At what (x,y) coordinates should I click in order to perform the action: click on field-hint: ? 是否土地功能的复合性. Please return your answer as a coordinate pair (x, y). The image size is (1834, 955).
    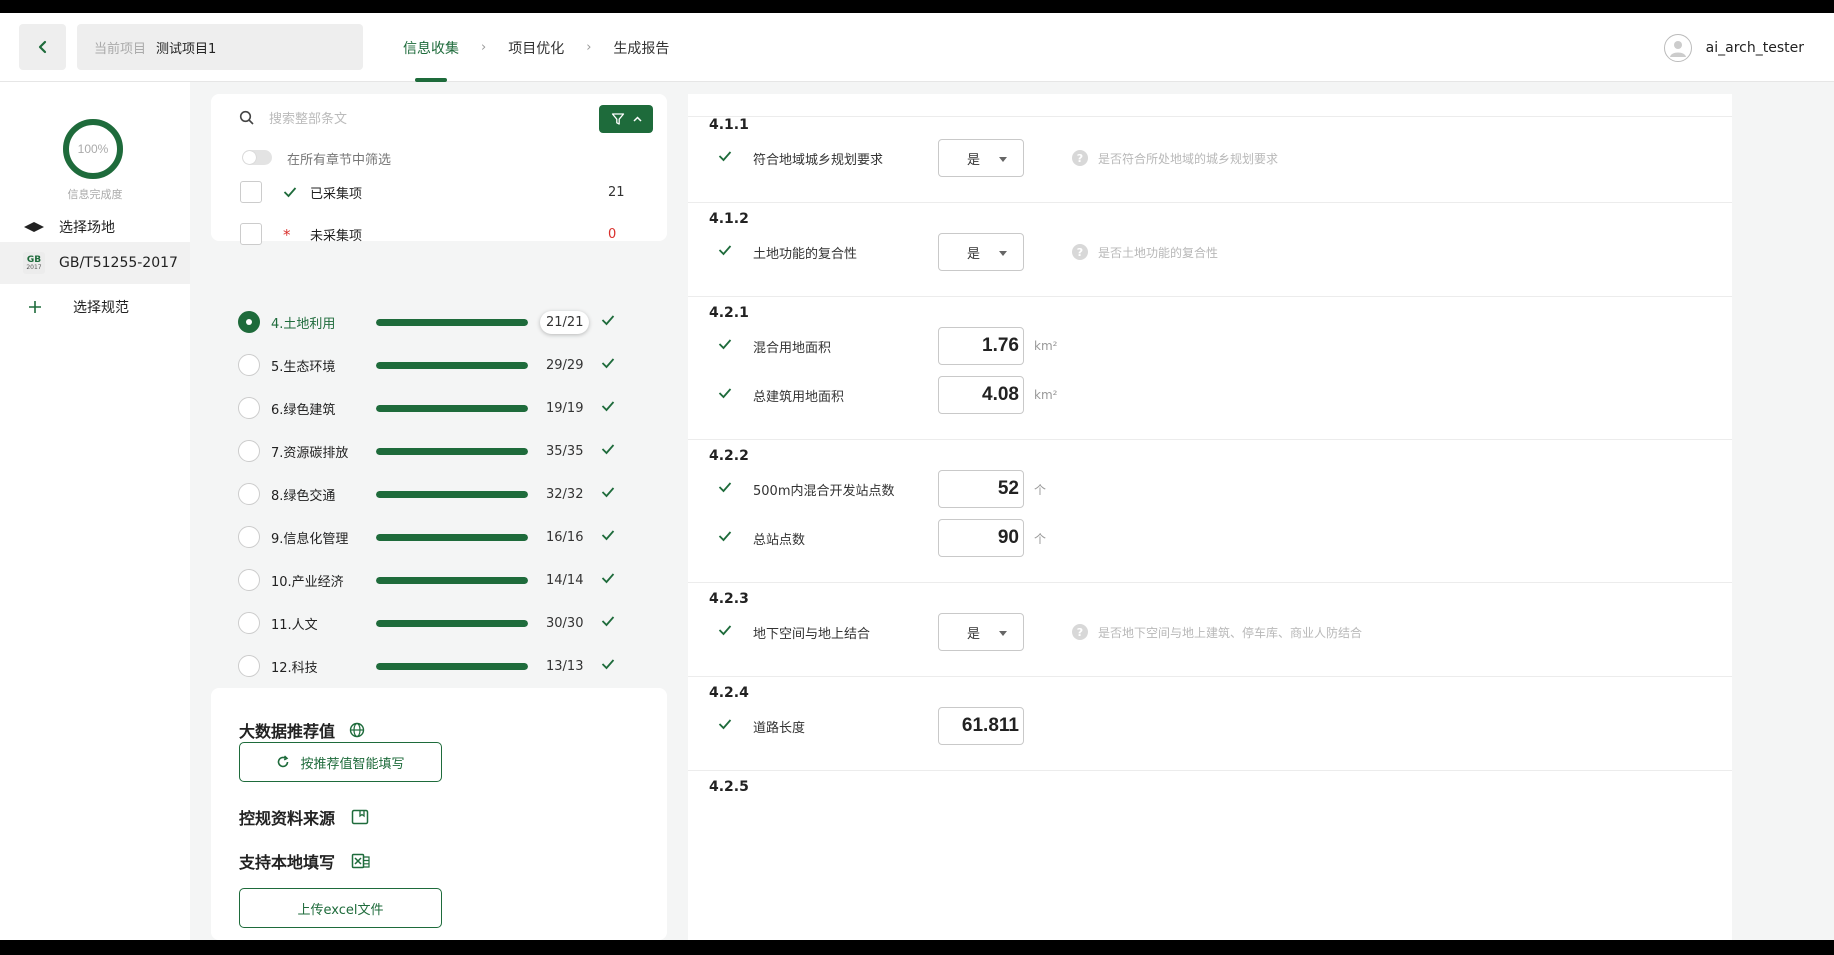
    Looking at the image, I should click on (1145, 252).